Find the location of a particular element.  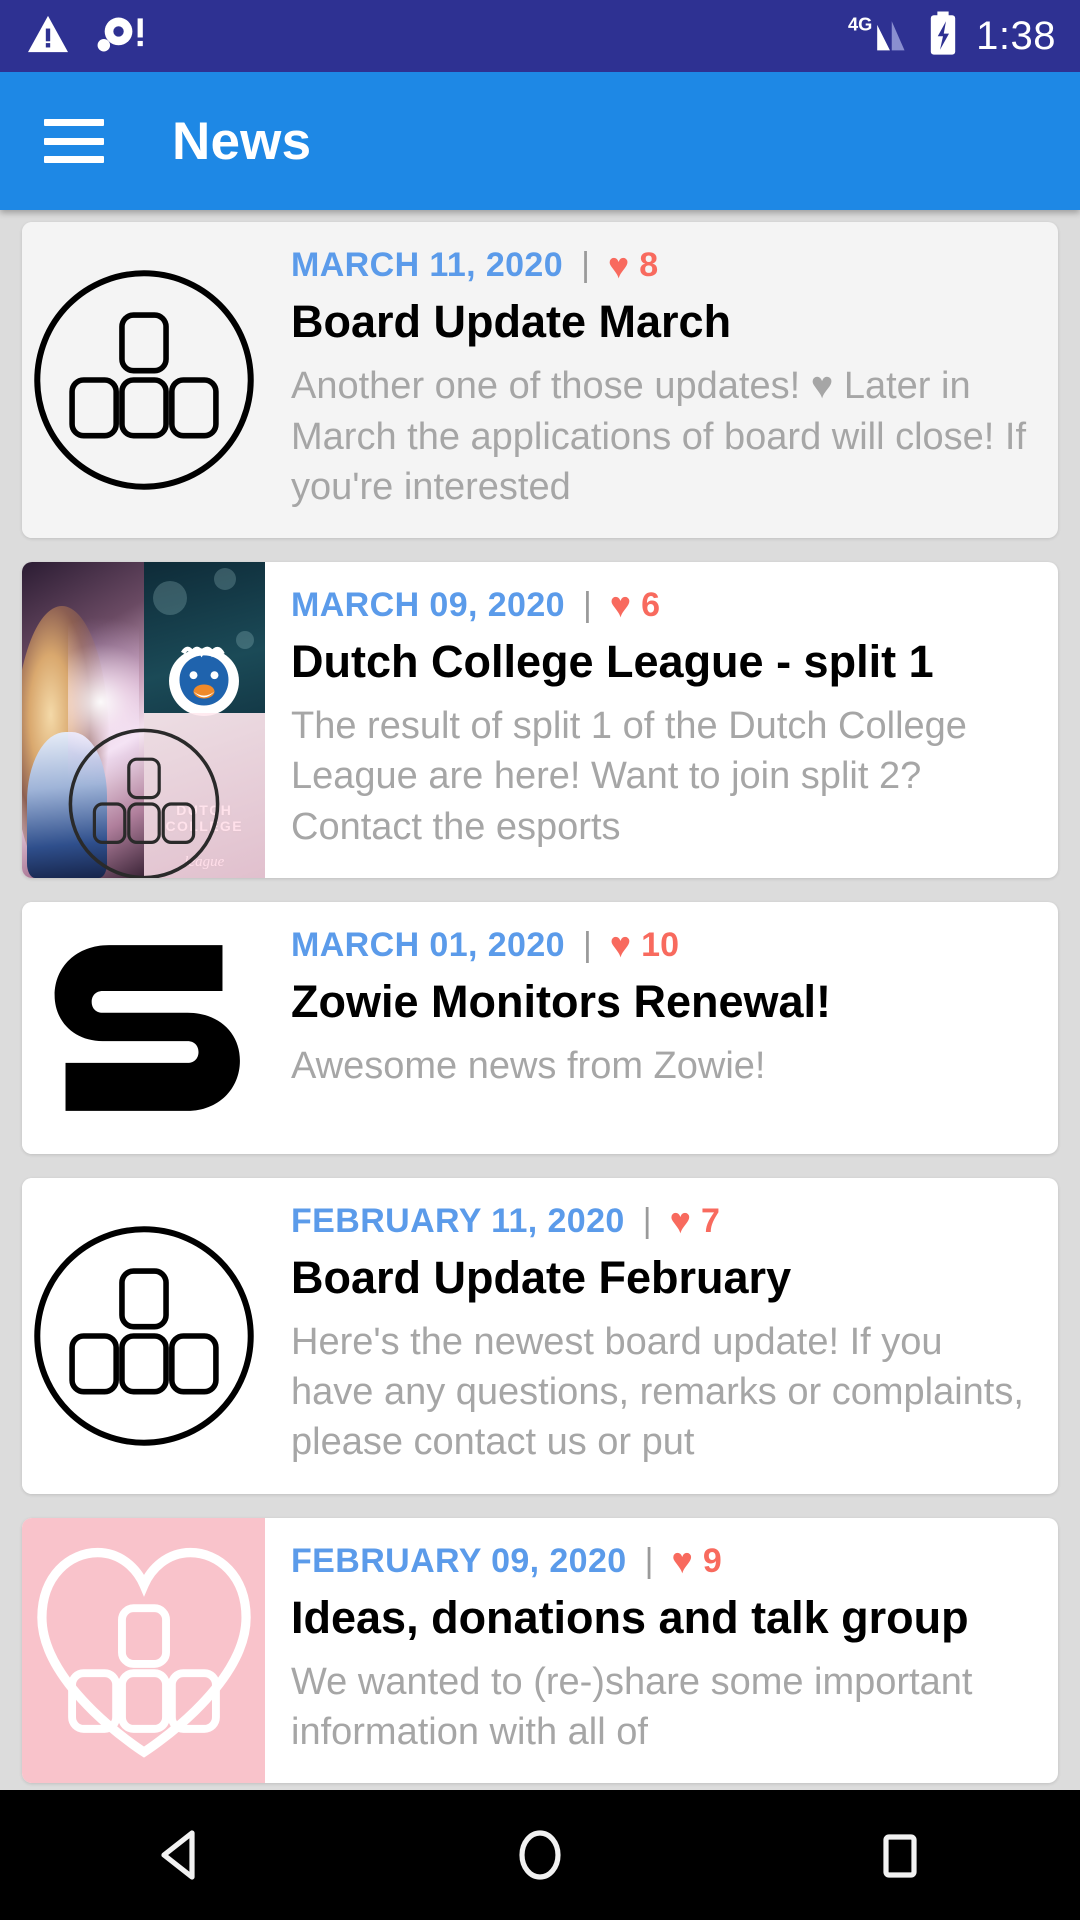

like-count: 6 is located at coordinates (651, 604).